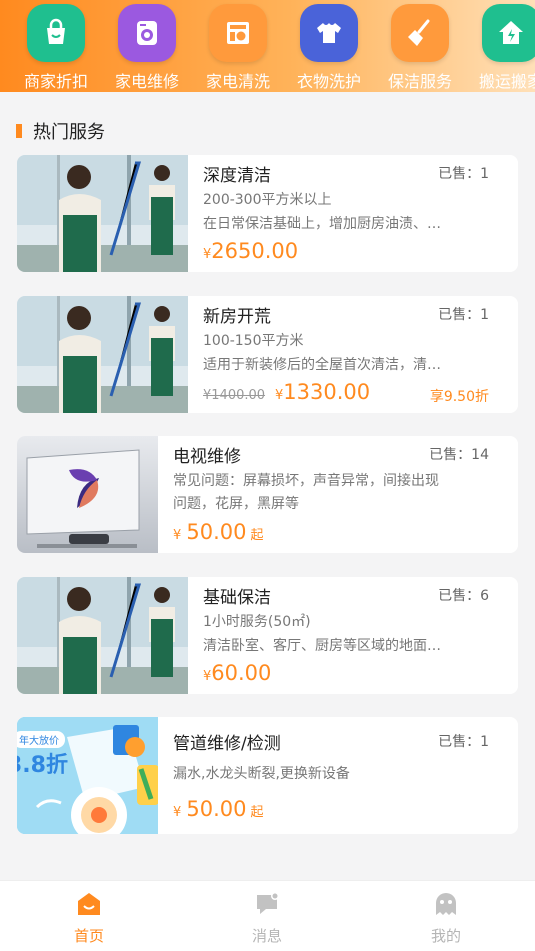 The height and width of the screenshot is (951, 535). I want to click on tab-label: 我的, so click(445, 936).